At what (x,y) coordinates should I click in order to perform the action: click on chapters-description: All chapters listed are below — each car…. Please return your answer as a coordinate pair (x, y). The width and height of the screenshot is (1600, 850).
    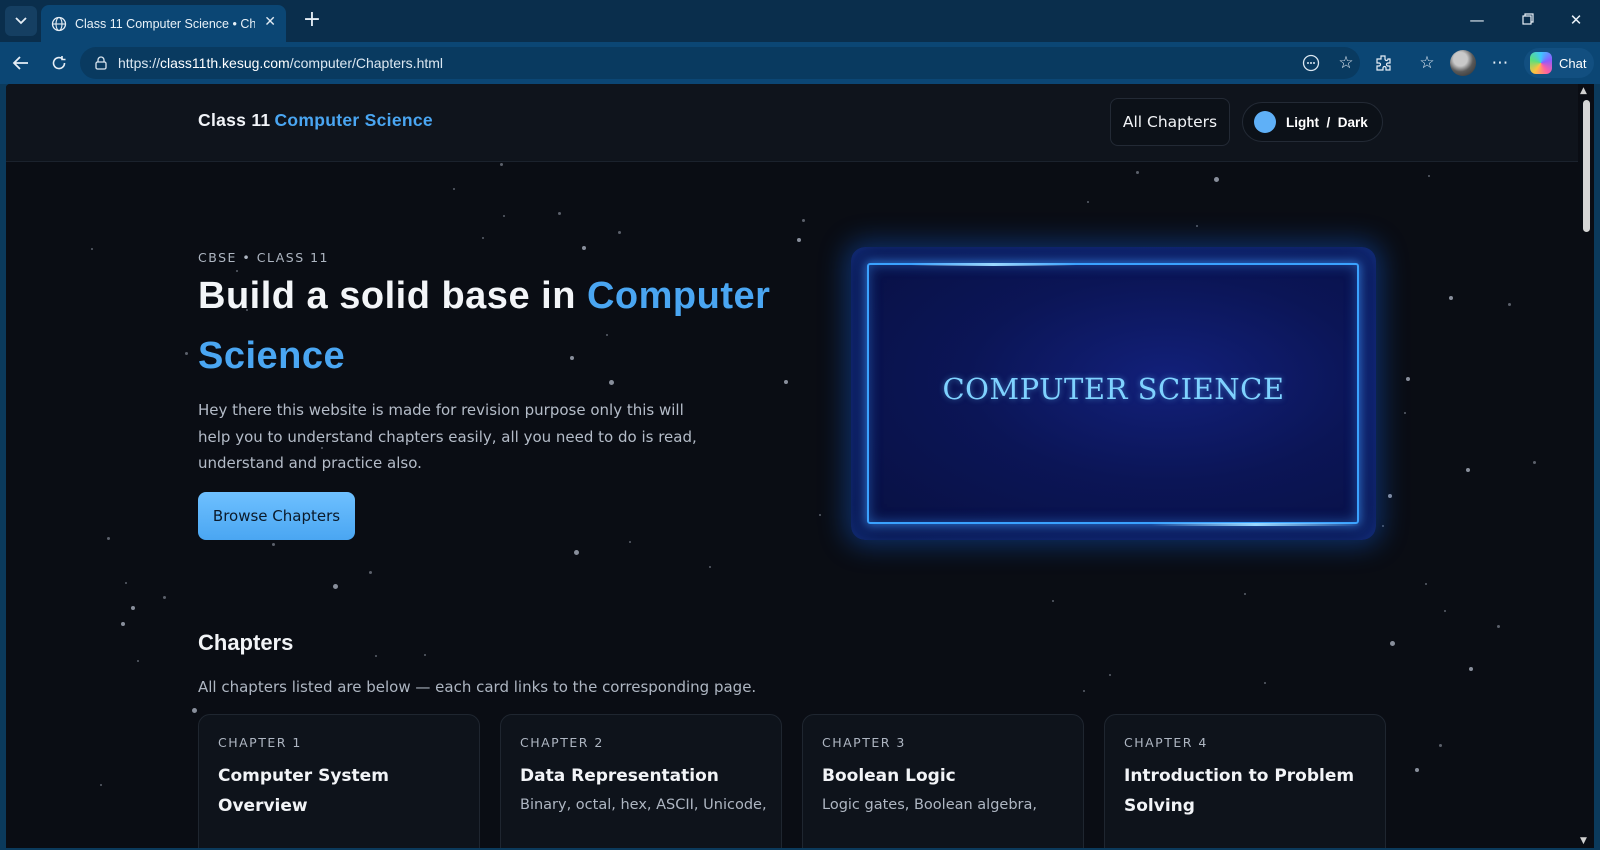
    Looking at the image, I should click on (477, 687).